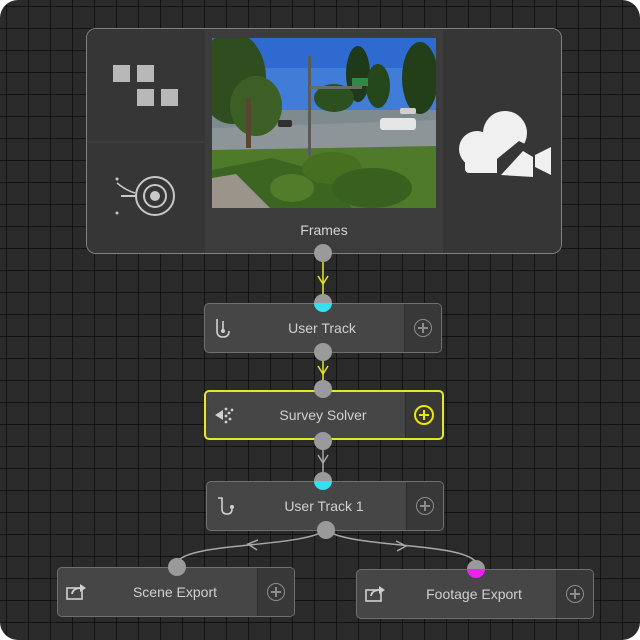  What do you see at coordinates (323, 441) in the screenshot?
I see `survey-solver-output-port` at bounding box center [323, 441].